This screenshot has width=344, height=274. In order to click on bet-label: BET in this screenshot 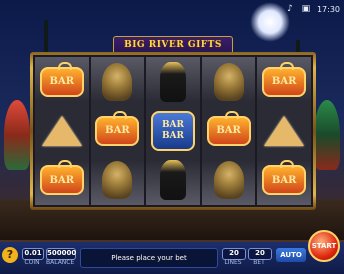, I will do `click(259, 262)`.